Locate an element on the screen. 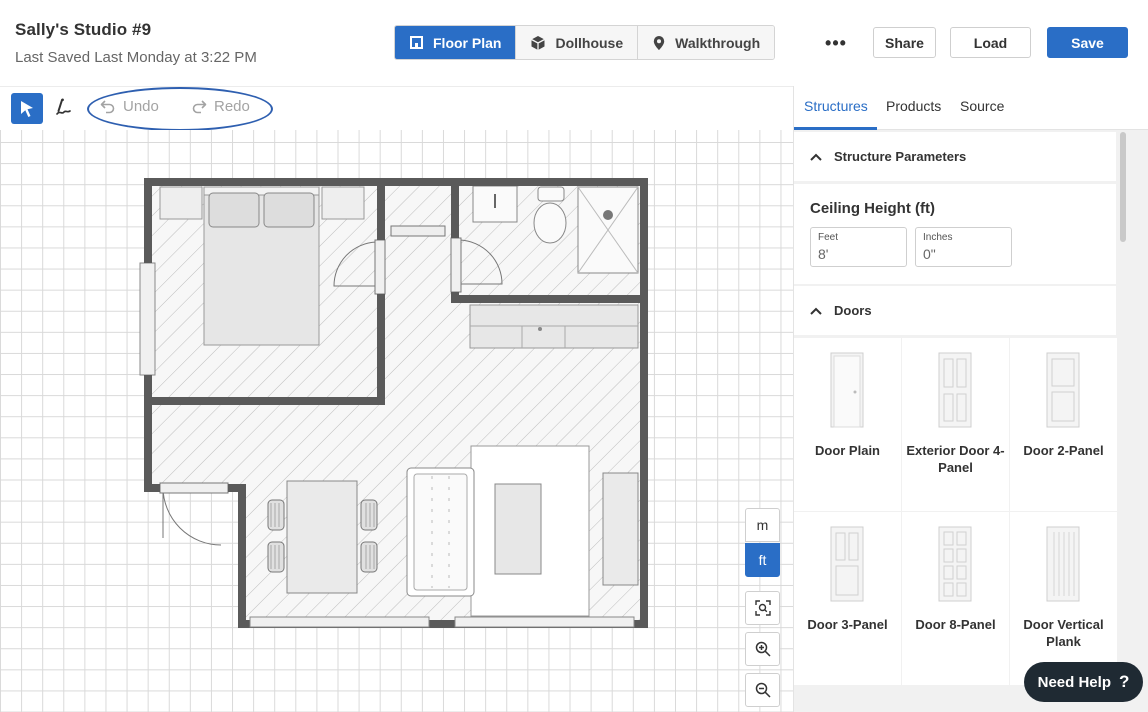 This screenshot has height=712, width=1148. dining-table is located at coordinates (322, 537).